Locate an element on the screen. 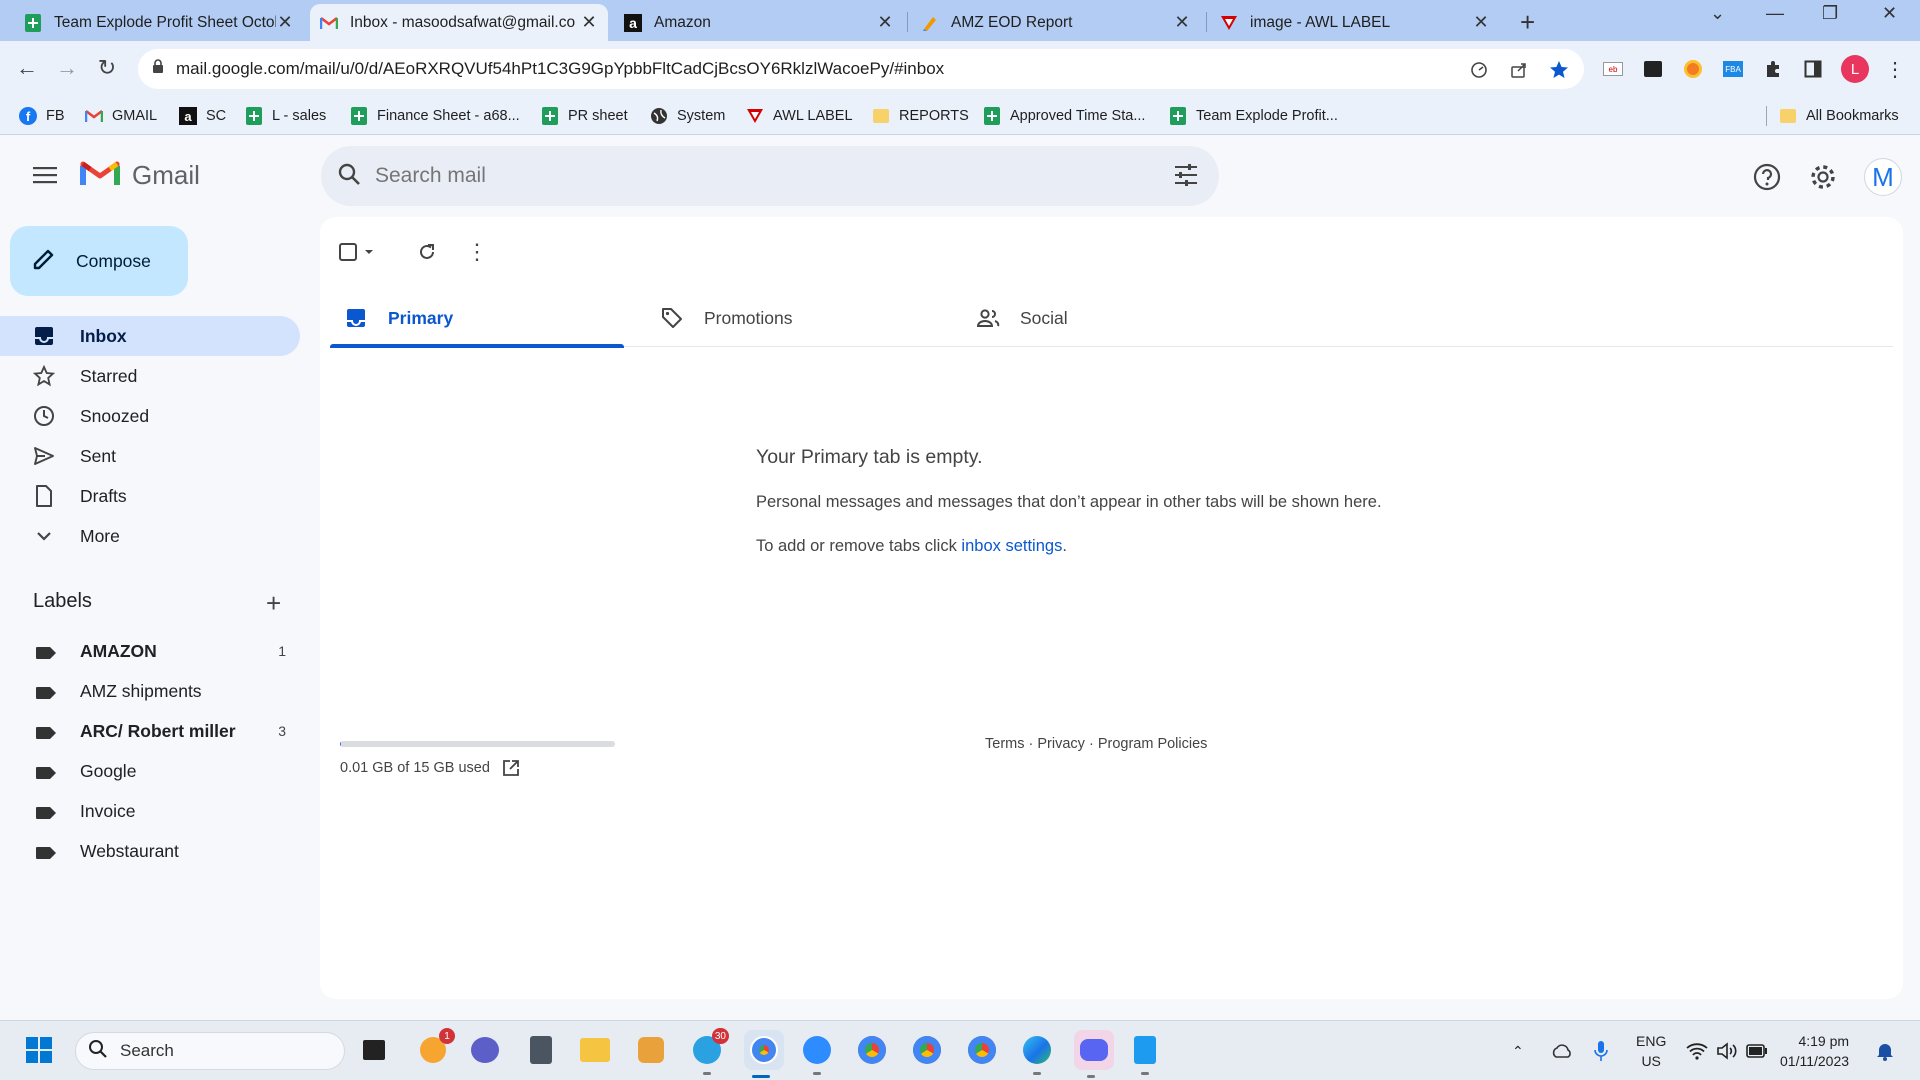 This screenshot has width=1920, height=1080. side-panel-icon is located at coordinates (1813, 69).